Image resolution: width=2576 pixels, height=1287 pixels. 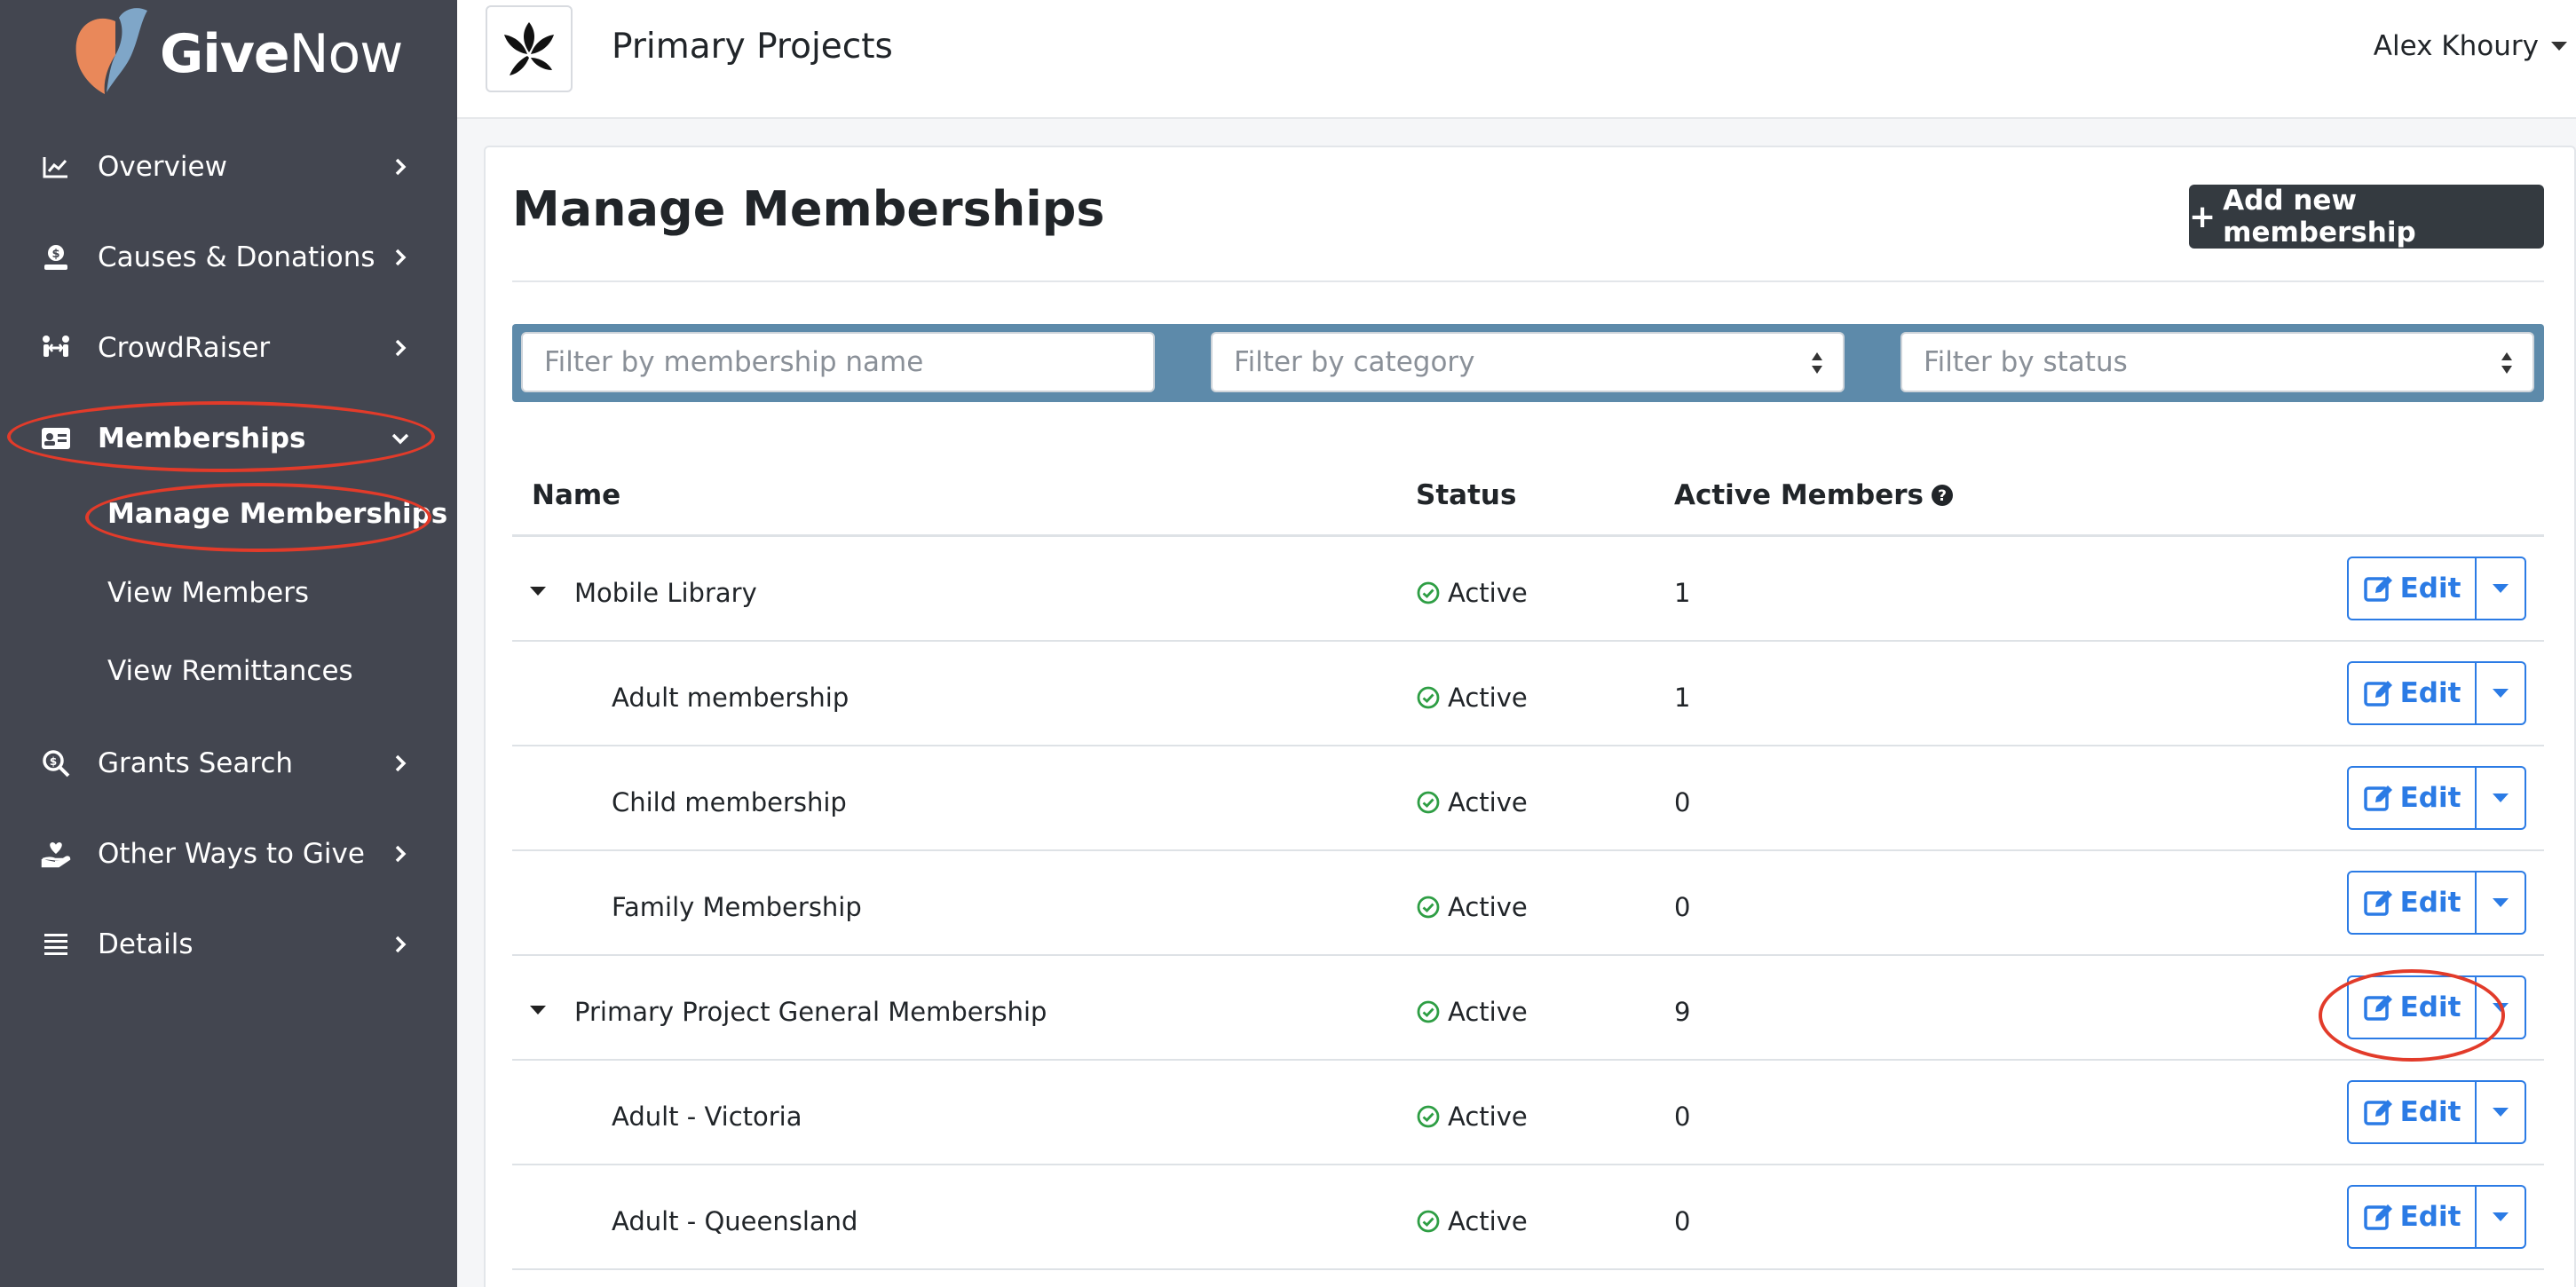 What do you see at coordinates (277, 514) in the screenshot?
I see `sidebar-subitem-manage-memberships: Manage Memberships` at bounding box center [277, 514].